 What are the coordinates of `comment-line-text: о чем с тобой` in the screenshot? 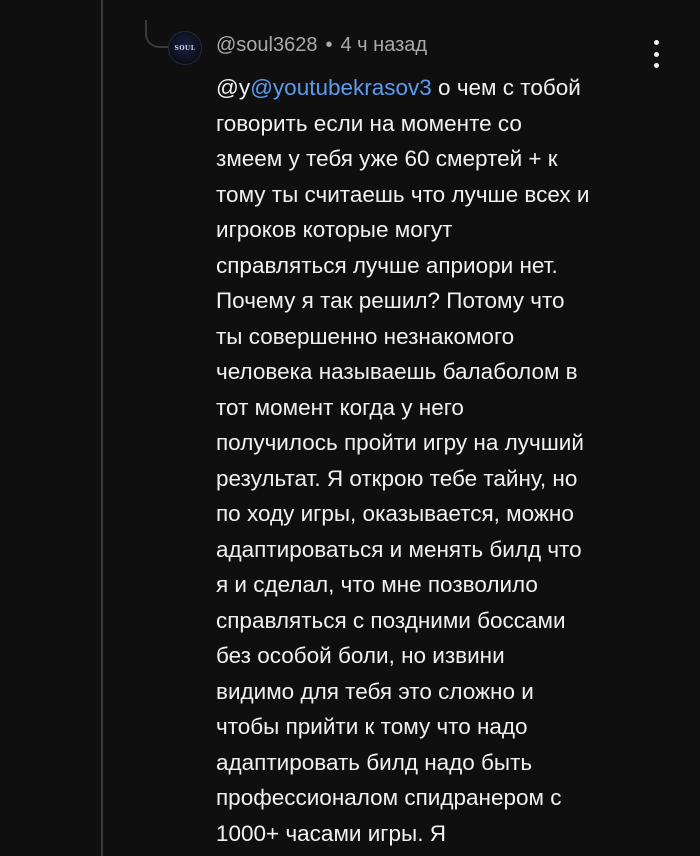 It's located at (506, 87).